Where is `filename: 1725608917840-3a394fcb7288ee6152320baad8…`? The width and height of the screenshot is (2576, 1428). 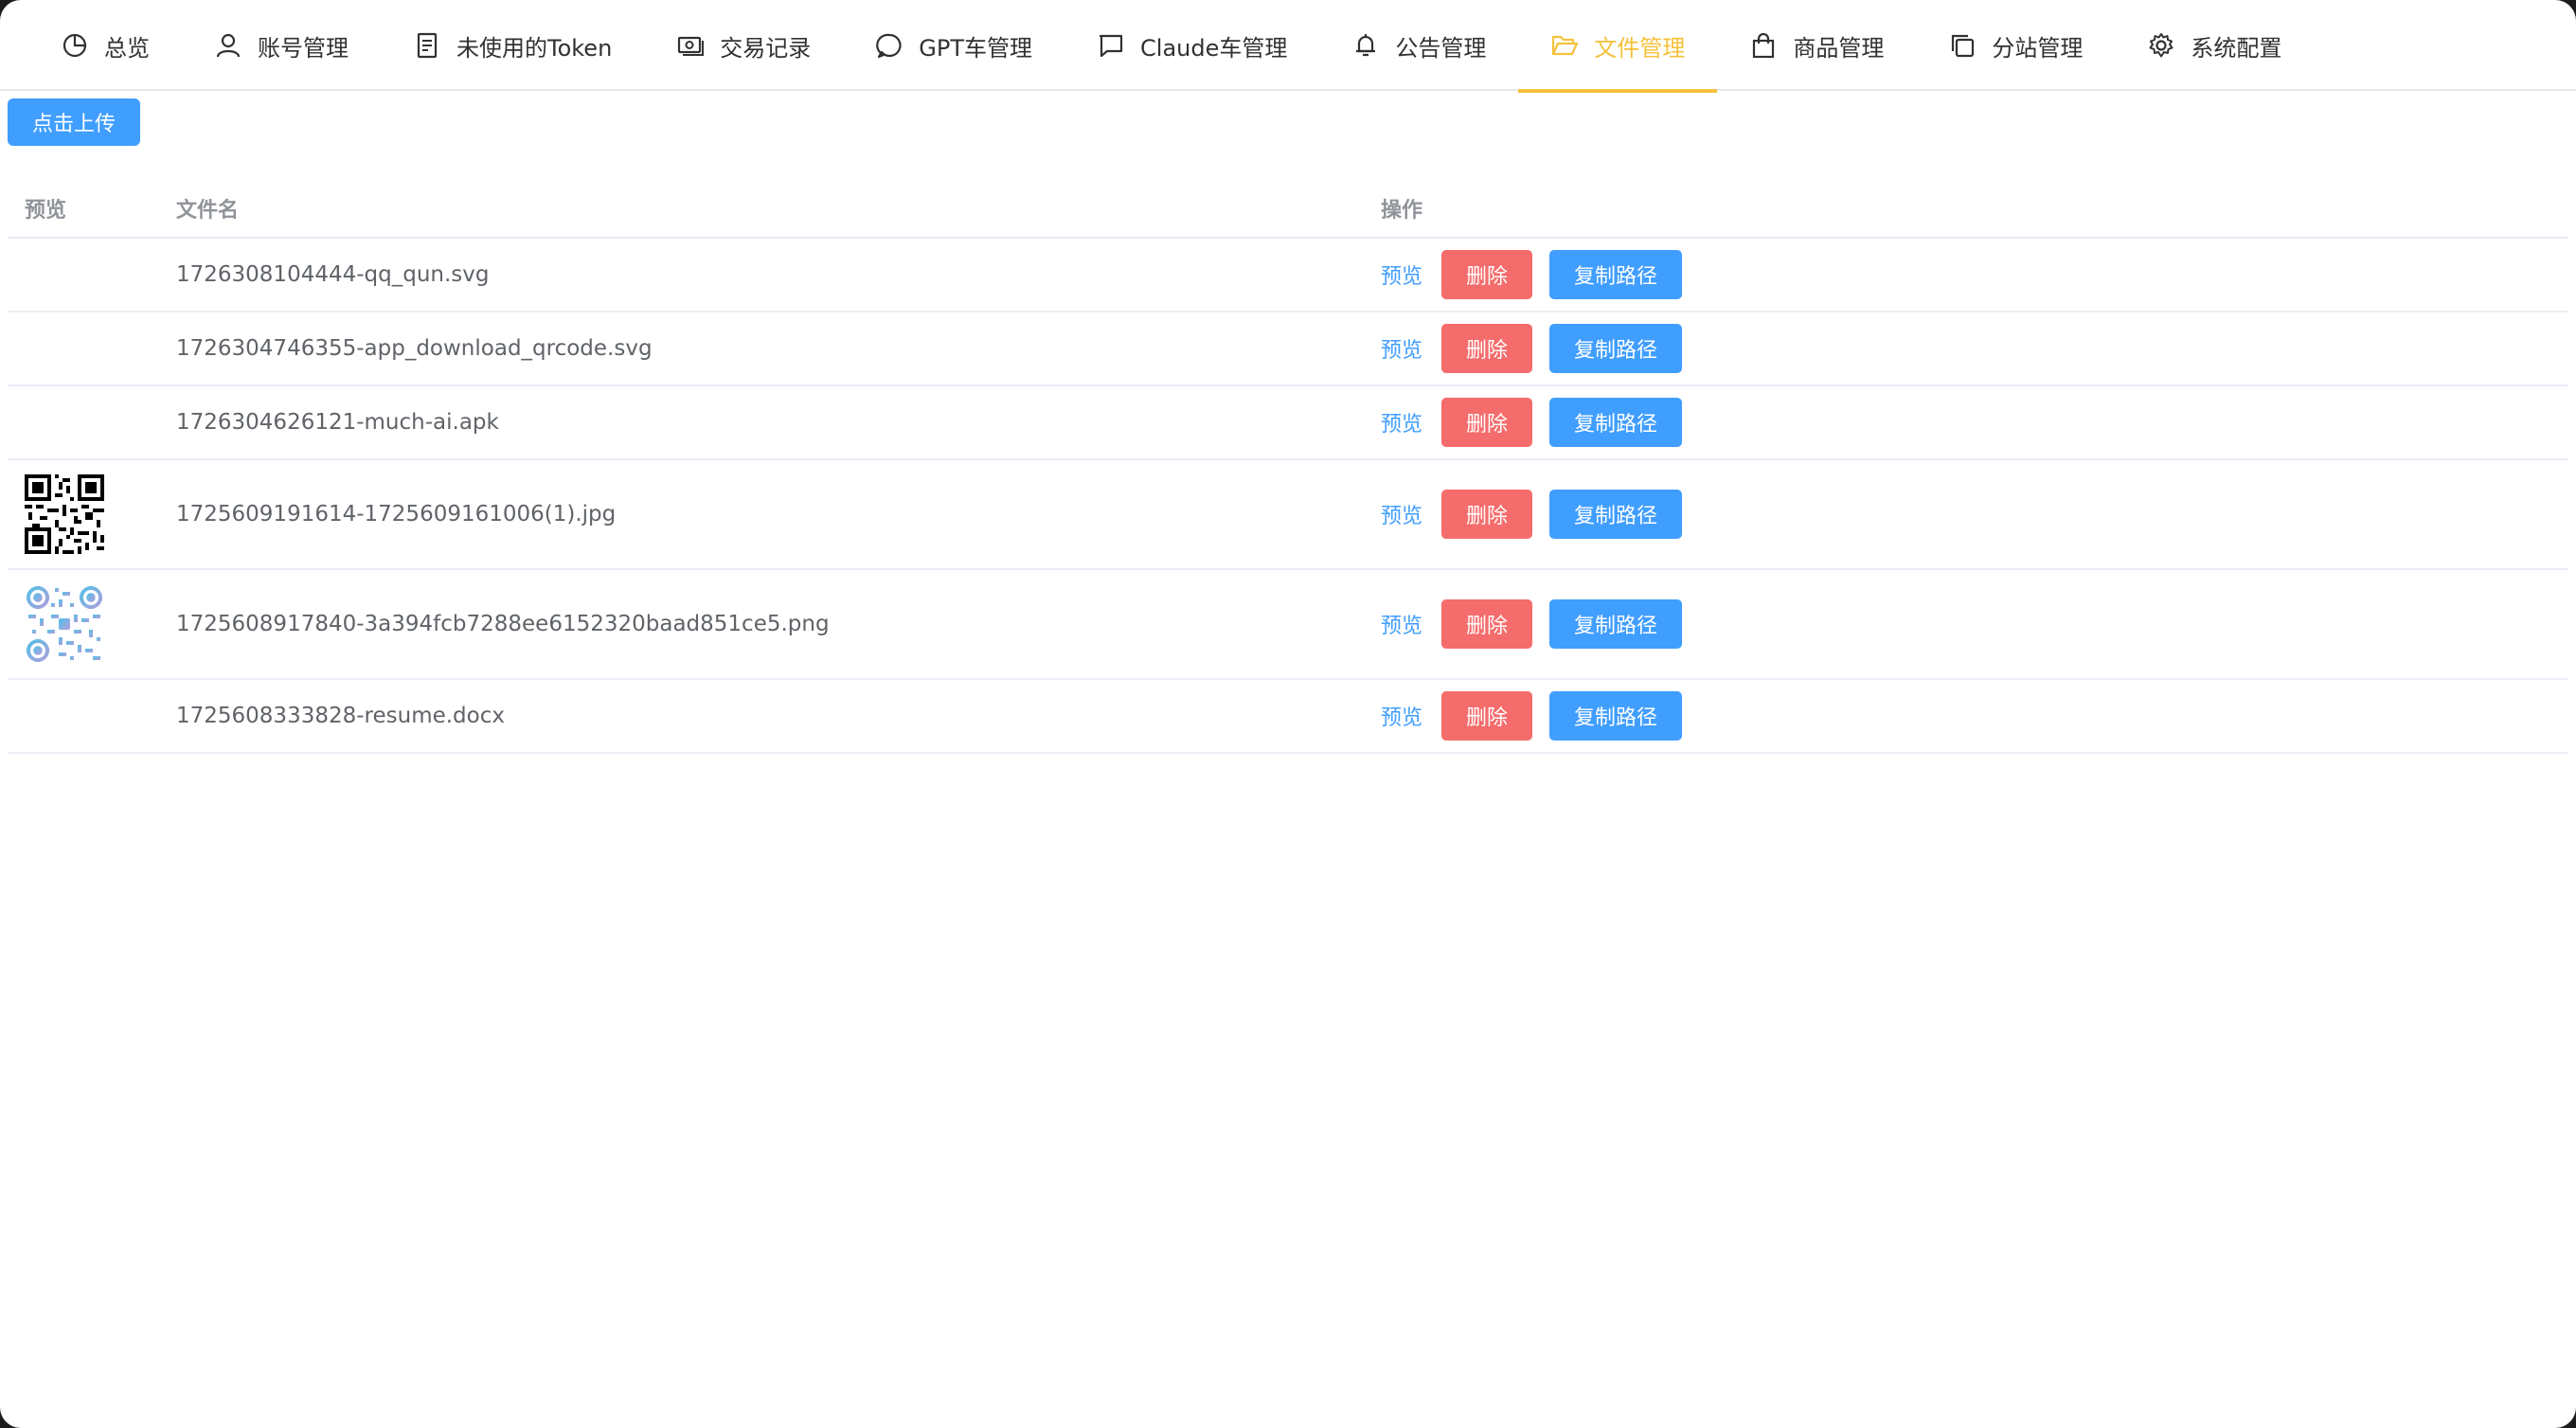
filename: 1725608917840-3a394fcb7288ee6152320baad8… is located at coordinates (503, 624).